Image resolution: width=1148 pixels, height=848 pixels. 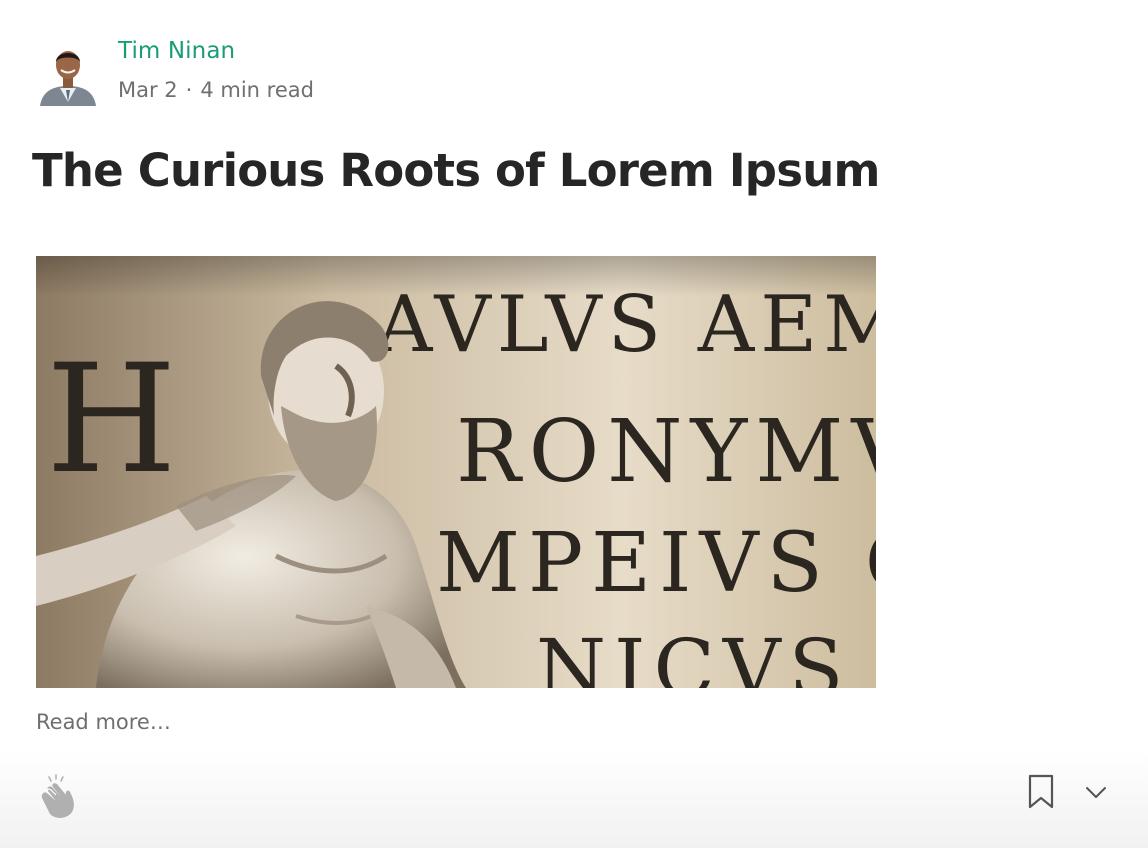 What do you see at coordinates (148, 90) in the screenshot?
I see `post-date: Mar 2` at bounding box center [148, 90].